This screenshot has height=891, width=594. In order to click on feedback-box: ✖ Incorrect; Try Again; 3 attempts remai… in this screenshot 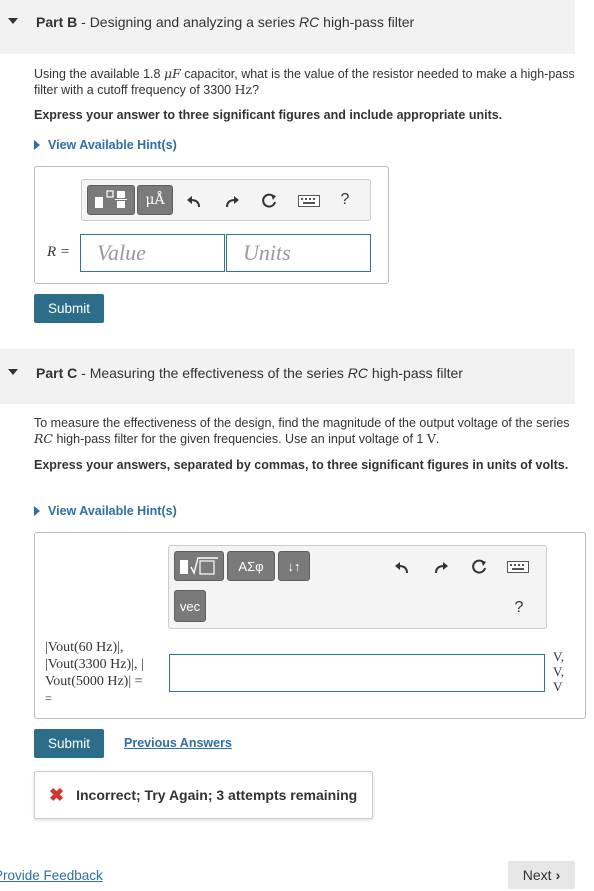, I will do `click(203, 795)`.